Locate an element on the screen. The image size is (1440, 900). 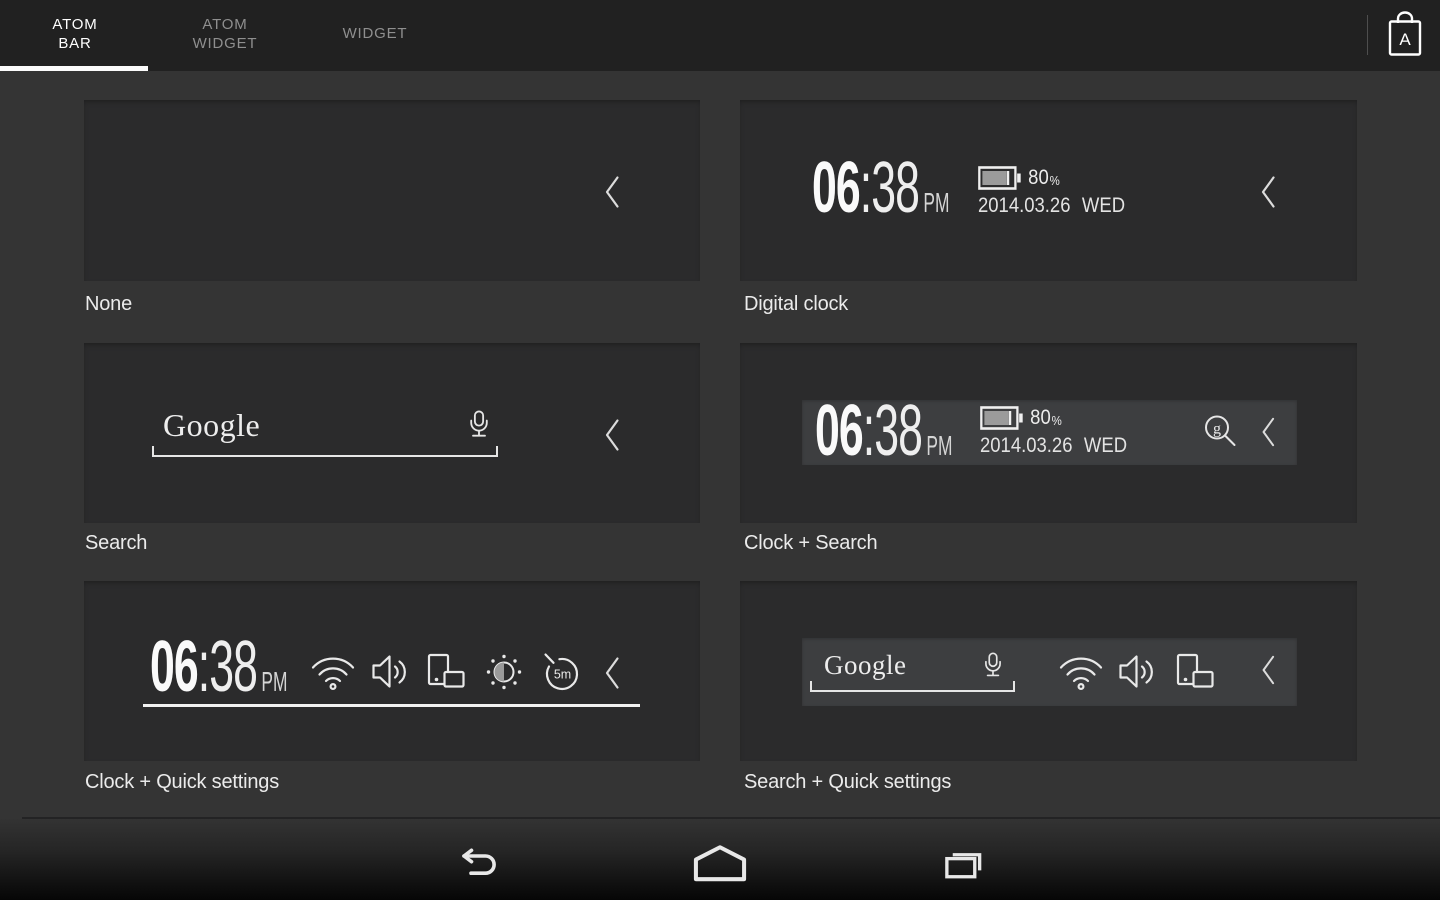
nav-back-button is located at coordinates (478, 864).